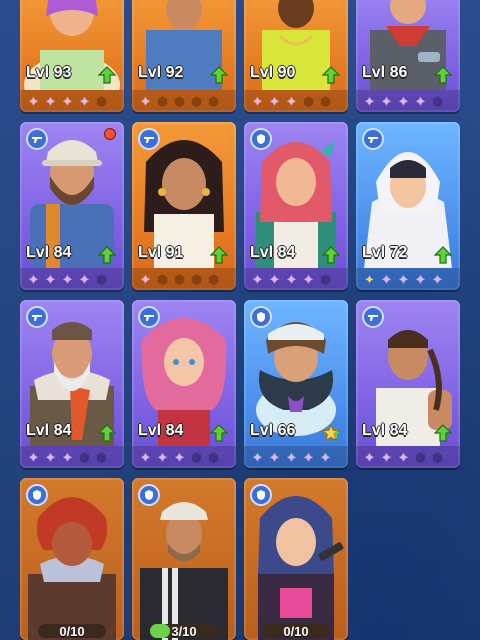  I want to click on hero-card: Lvl 93 ✦ ✦ ✦ ✦ ⬢, so click(72, 56).